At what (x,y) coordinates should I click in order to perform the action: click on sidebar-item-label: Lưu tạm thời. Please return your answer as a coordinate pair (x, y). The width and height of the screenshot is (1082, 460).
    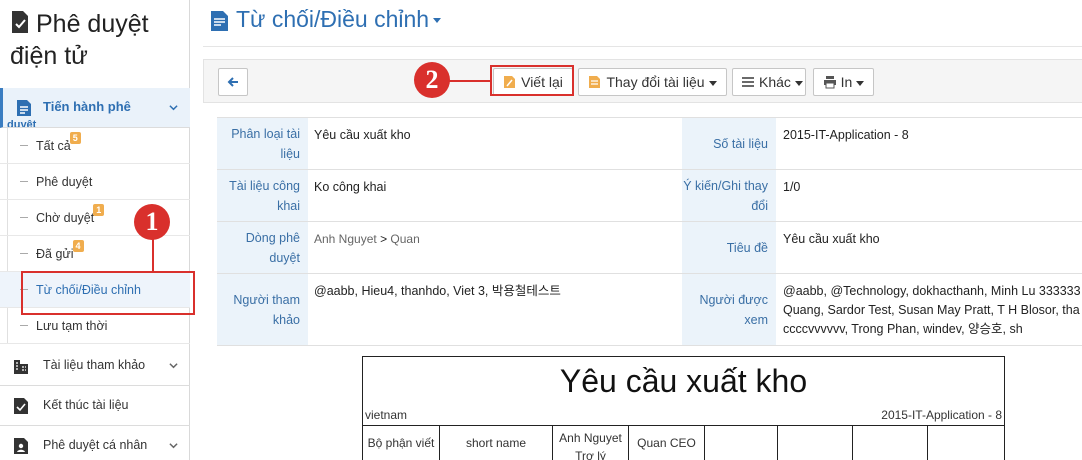
    Looking at the image, I should click on (72, 326).